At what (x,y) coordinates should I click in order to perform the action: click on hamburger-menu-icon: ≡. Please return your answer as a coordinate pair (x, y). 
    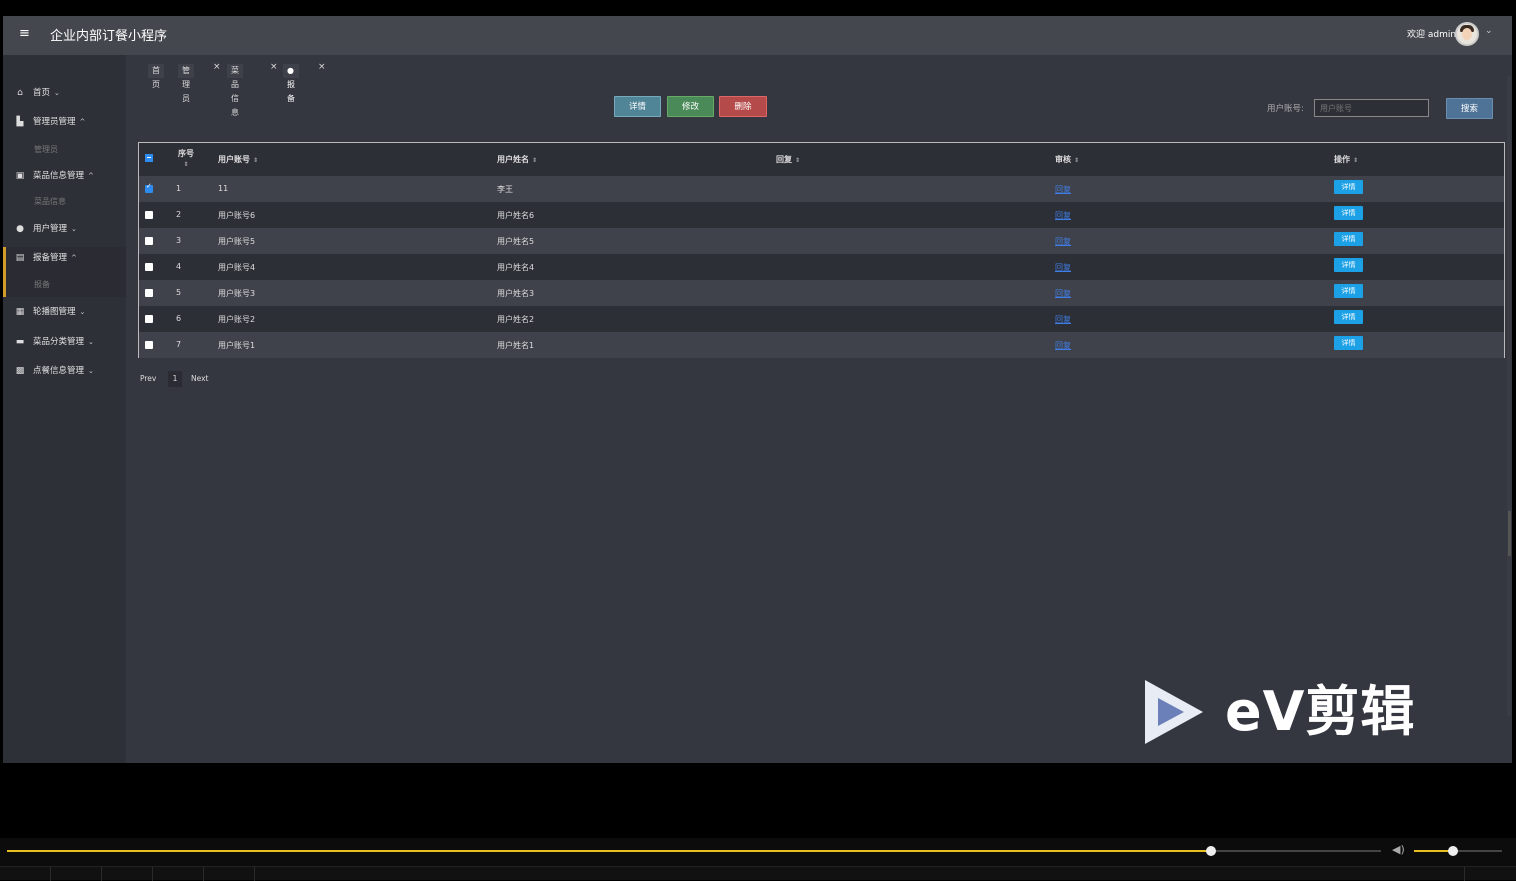
    Looking at the image, I should click on (26, 34).